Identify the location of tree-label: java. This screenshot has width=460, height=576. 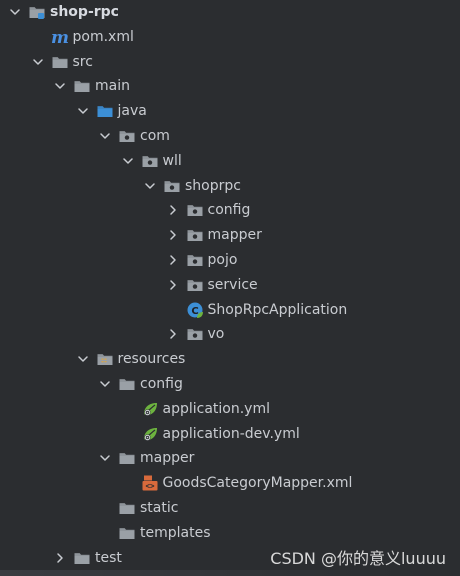
(132, 111).